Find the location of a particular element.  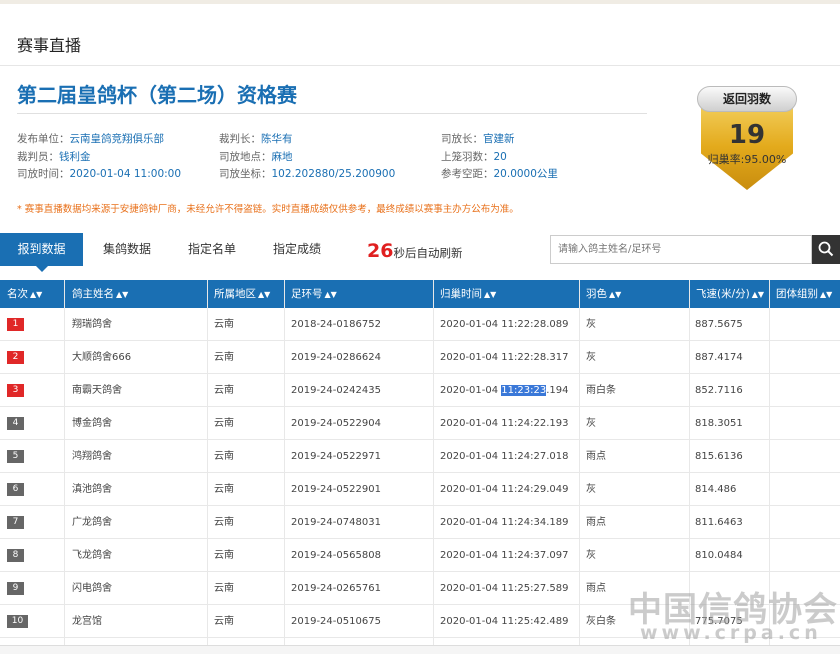

header-group: 团体组别 ▲▼ is located at coordinates (804, 294).